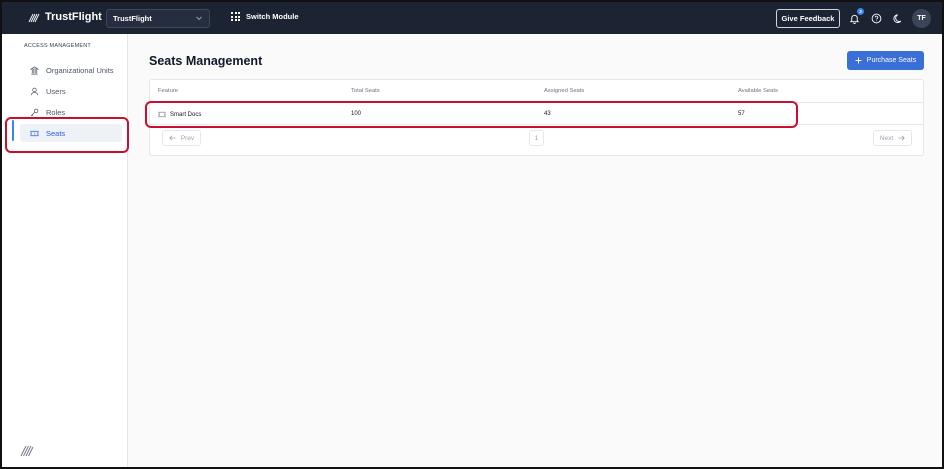  Describe the element at coordinates (272, 16) in the screenshot. I see `switch-module-label: Switch Module` at that location.